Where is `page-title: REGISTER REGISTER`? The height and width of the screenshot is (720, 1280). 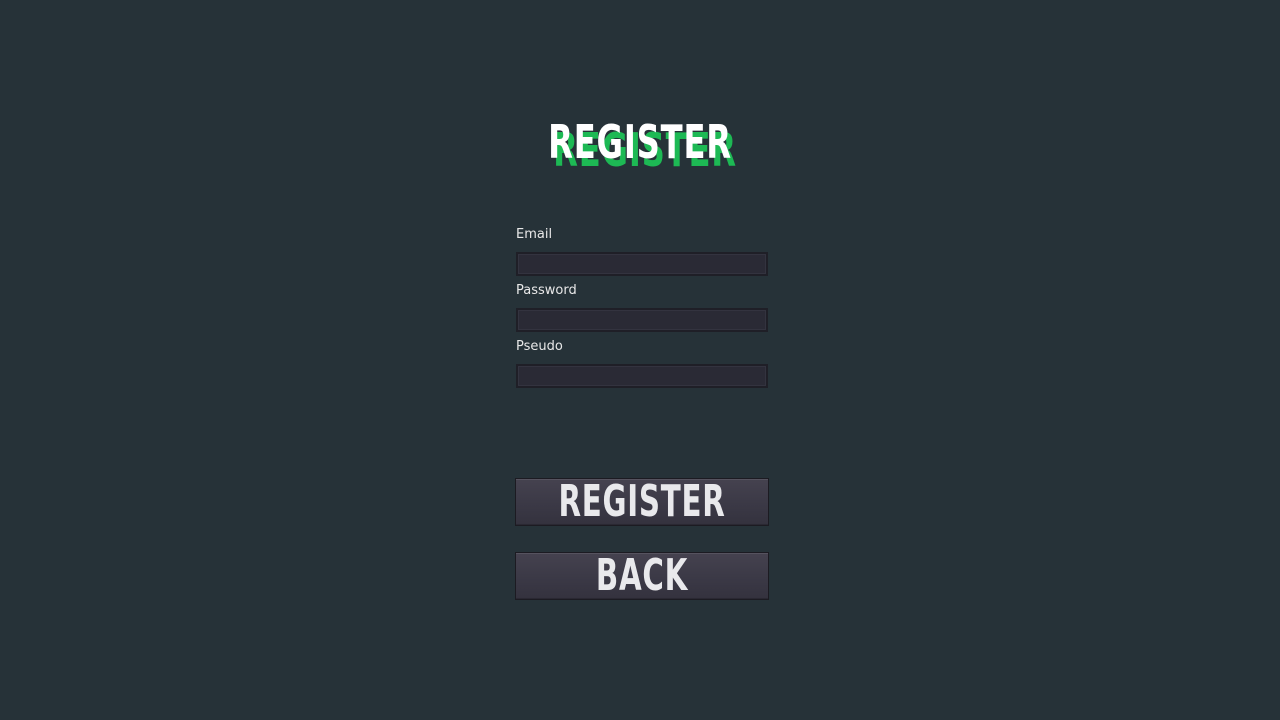
page-title: REGISTER REGISTER is located at coordinates (640, 144).